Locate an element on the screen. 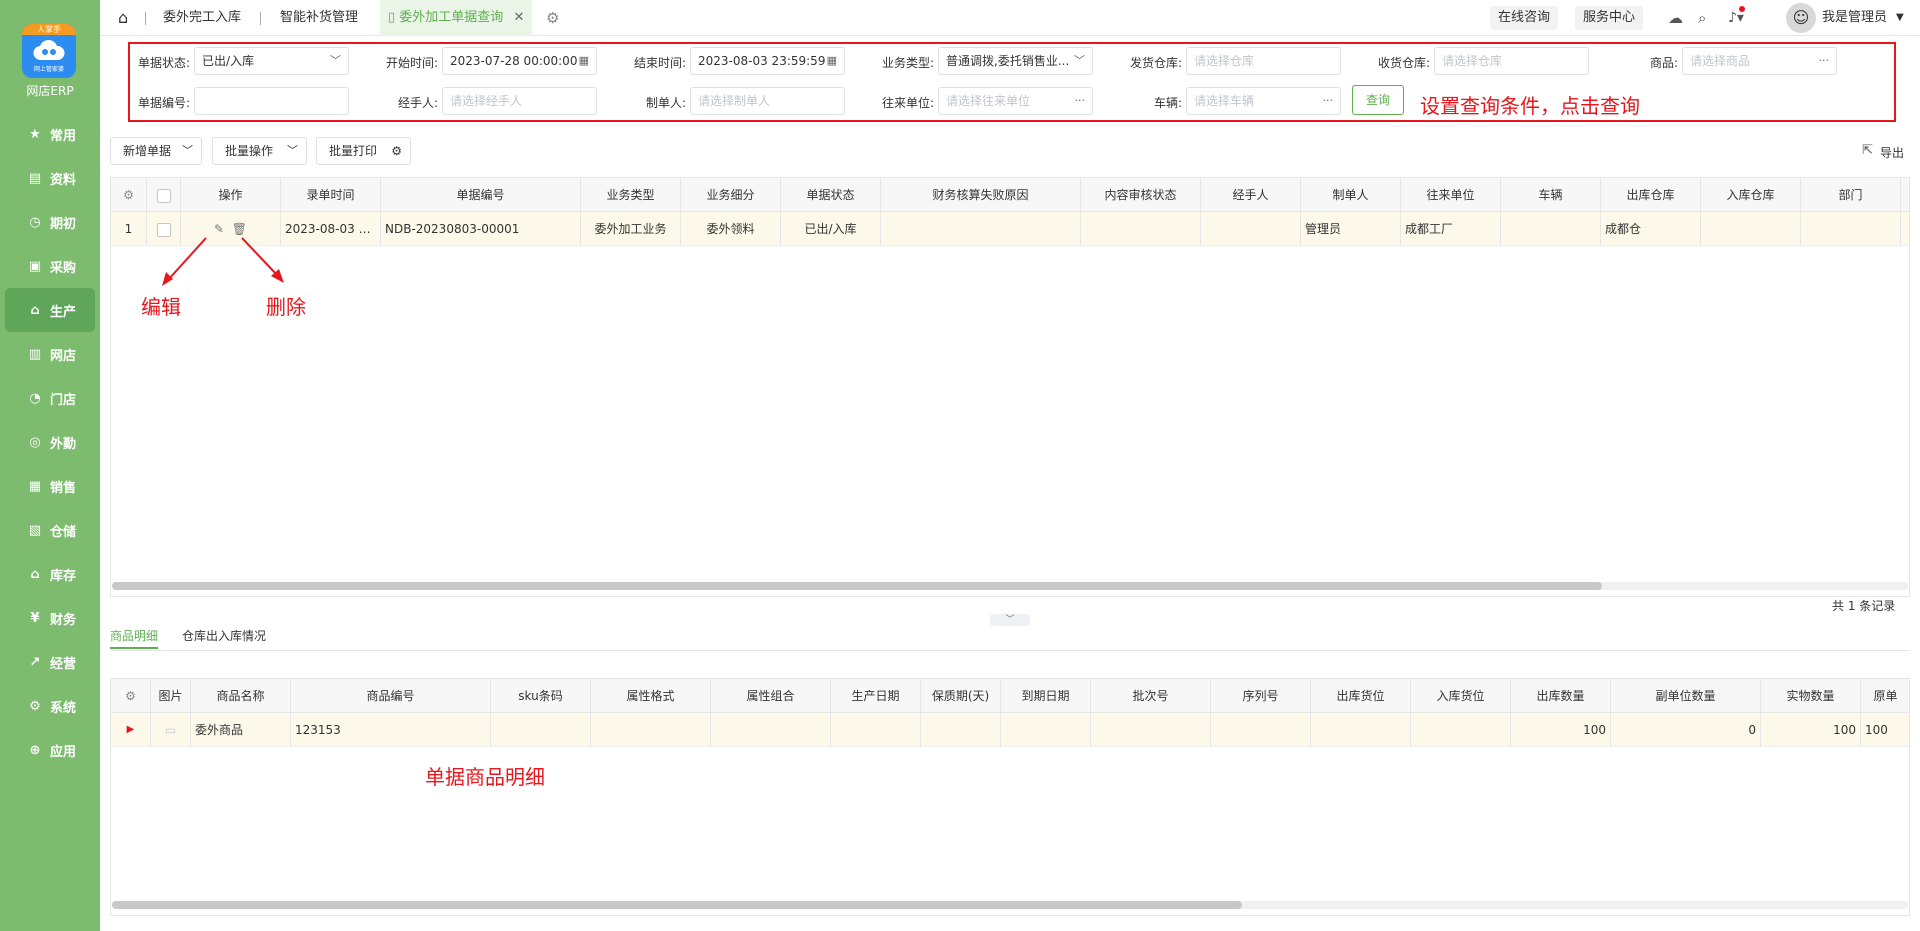  doc-no-input is located at coordinates (271, 101).